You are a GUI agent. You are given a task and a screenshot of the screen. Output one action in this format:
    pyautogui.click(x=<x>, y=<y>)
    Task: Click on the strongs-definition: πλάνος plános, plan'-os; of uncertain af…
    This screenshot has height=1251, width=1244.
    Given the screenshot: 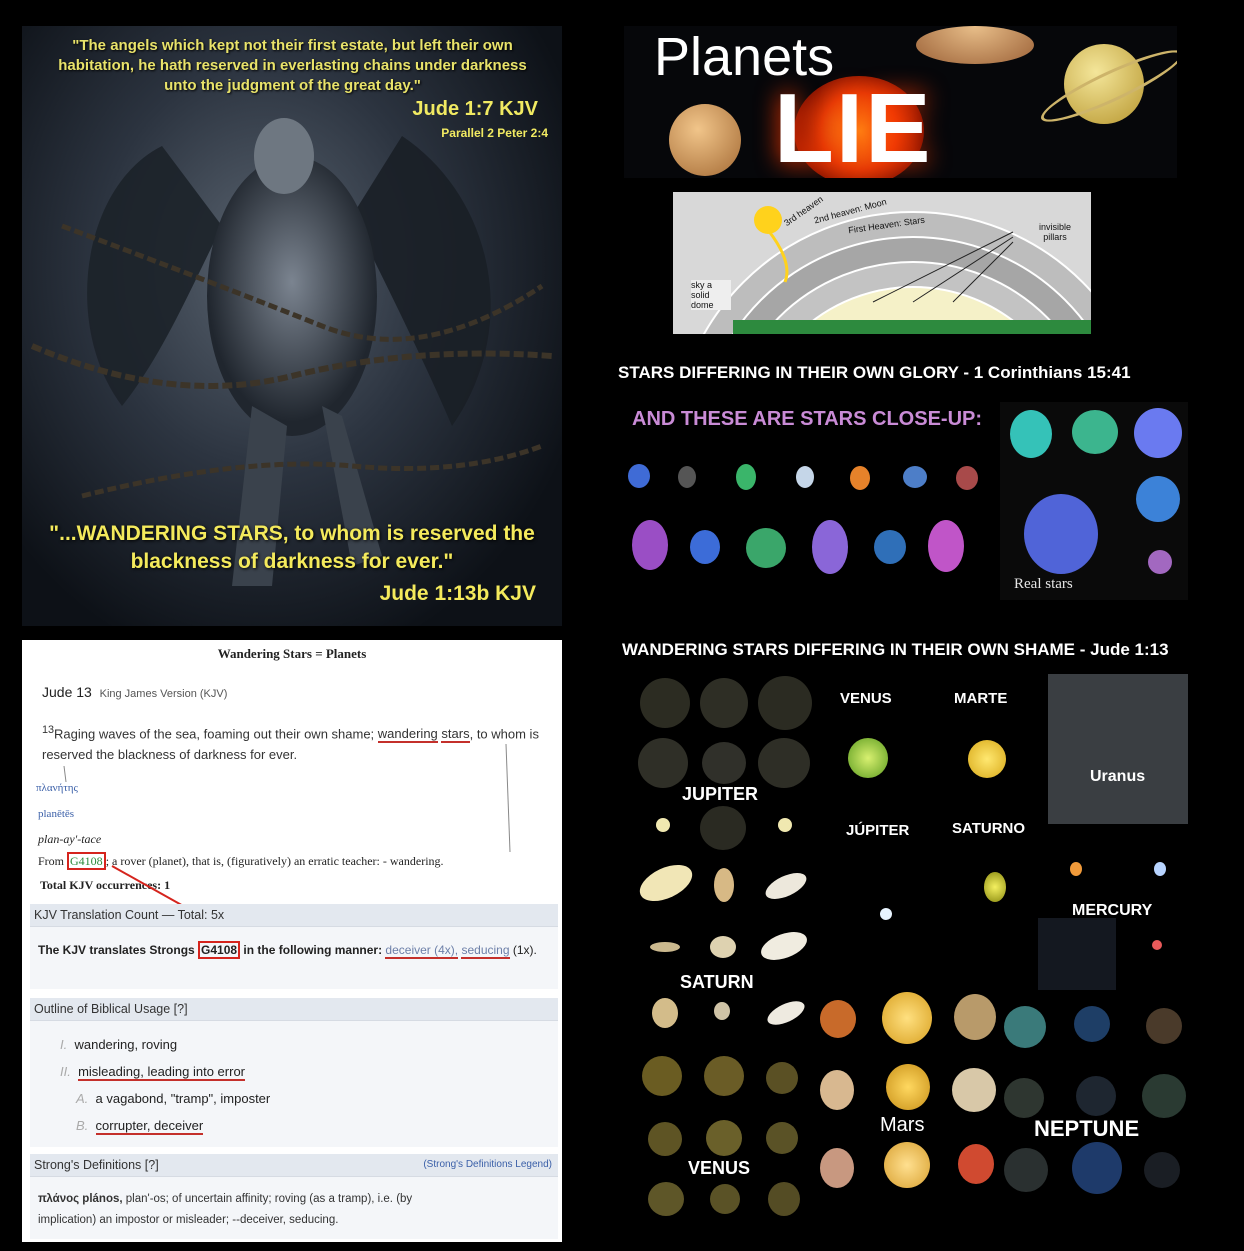 What is the action you would take?
    pyautogui.click(x=225, y=1209)
    